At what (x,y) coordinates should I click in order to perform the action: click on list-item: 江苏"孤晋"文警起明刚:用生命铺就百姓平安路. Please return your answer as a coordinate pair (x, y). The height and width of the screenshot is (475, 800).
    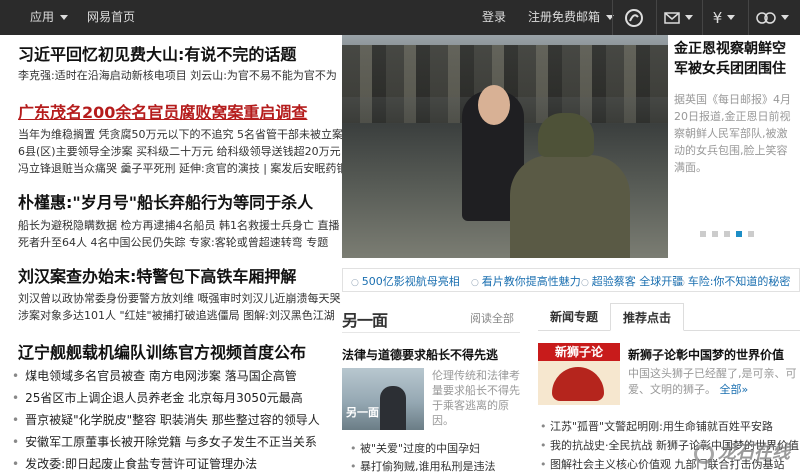
    Looking at the image, I should click on (656, 426).